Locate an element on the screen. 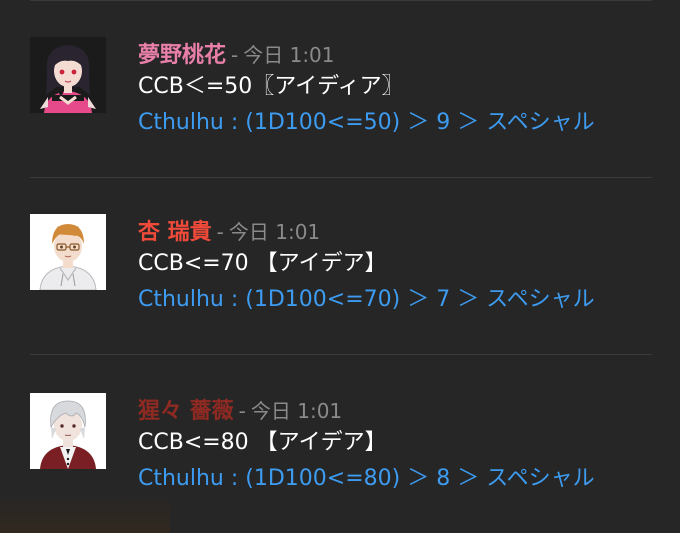  bottom-shade is located at coordinates (85, 513).